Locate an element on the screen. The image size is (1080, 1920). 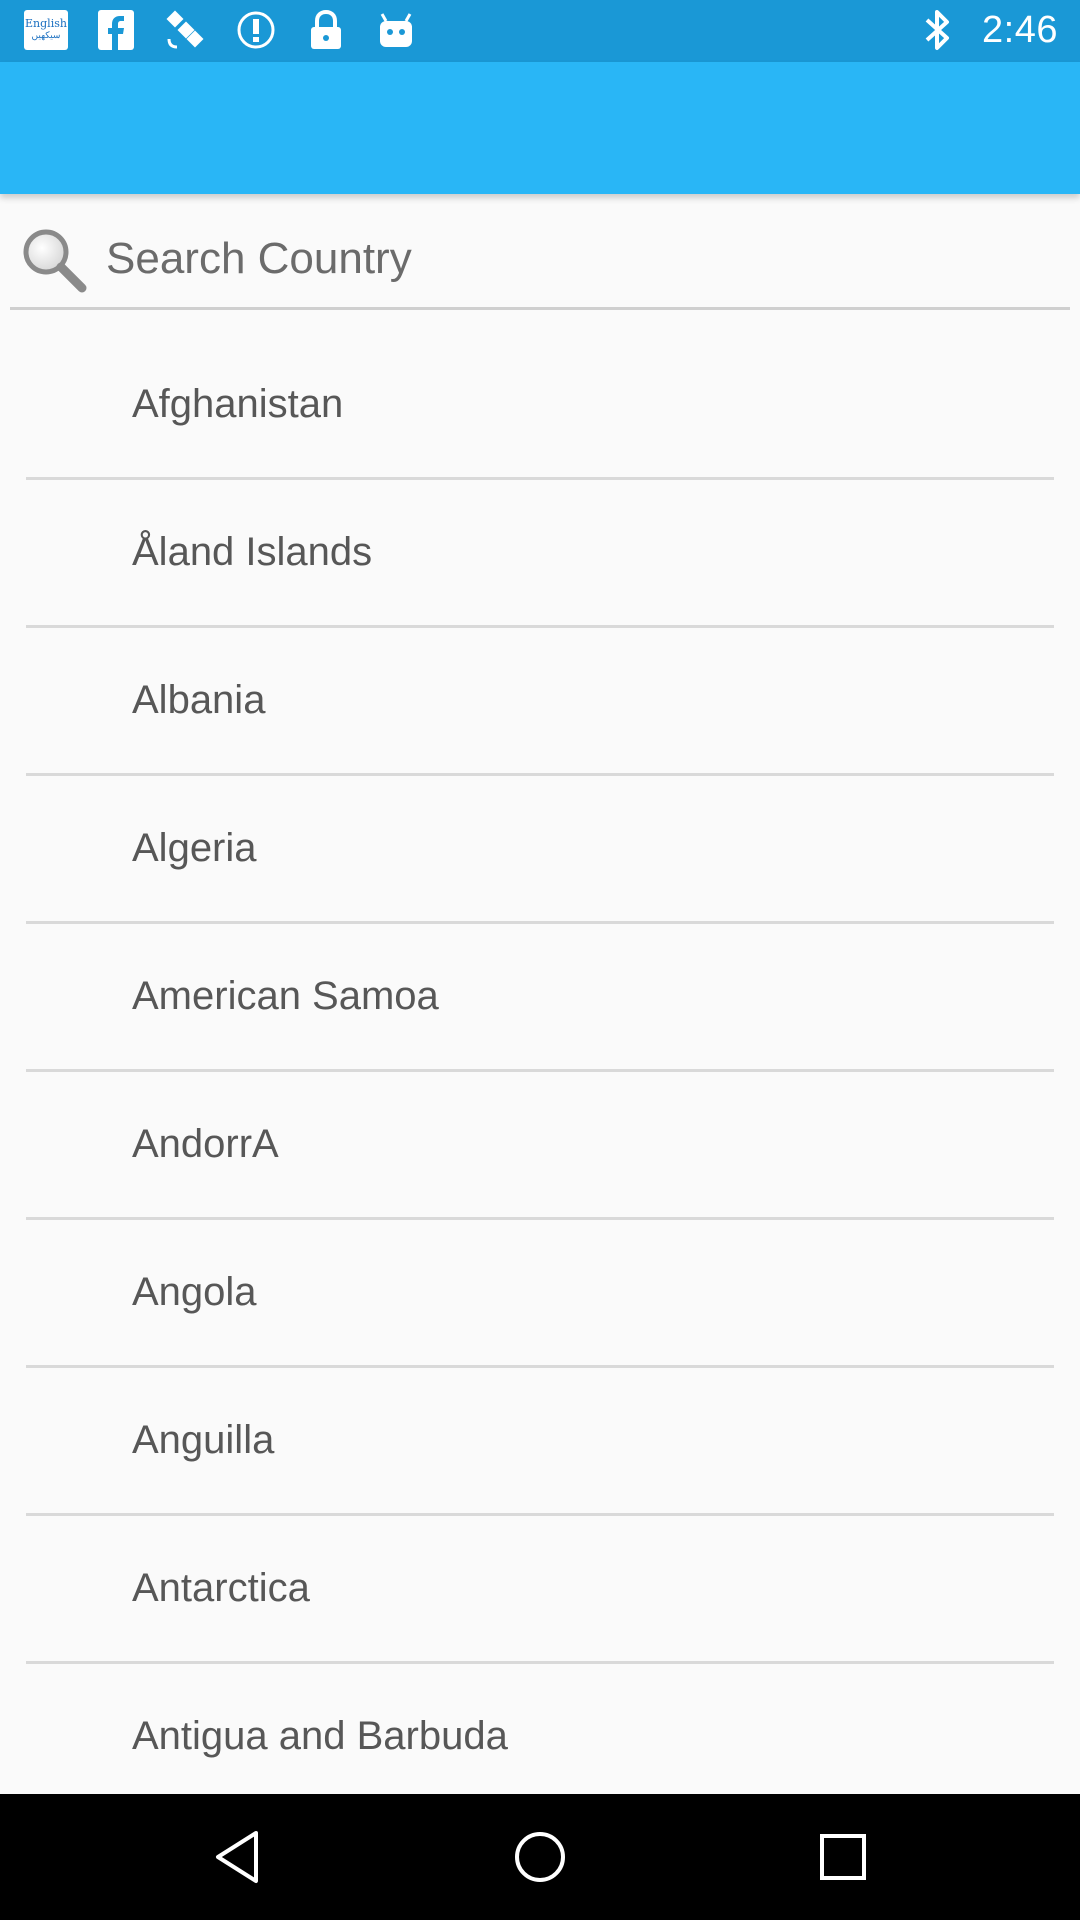
status-left-icons: English سیکھیں is located at coordinates (221, 30).